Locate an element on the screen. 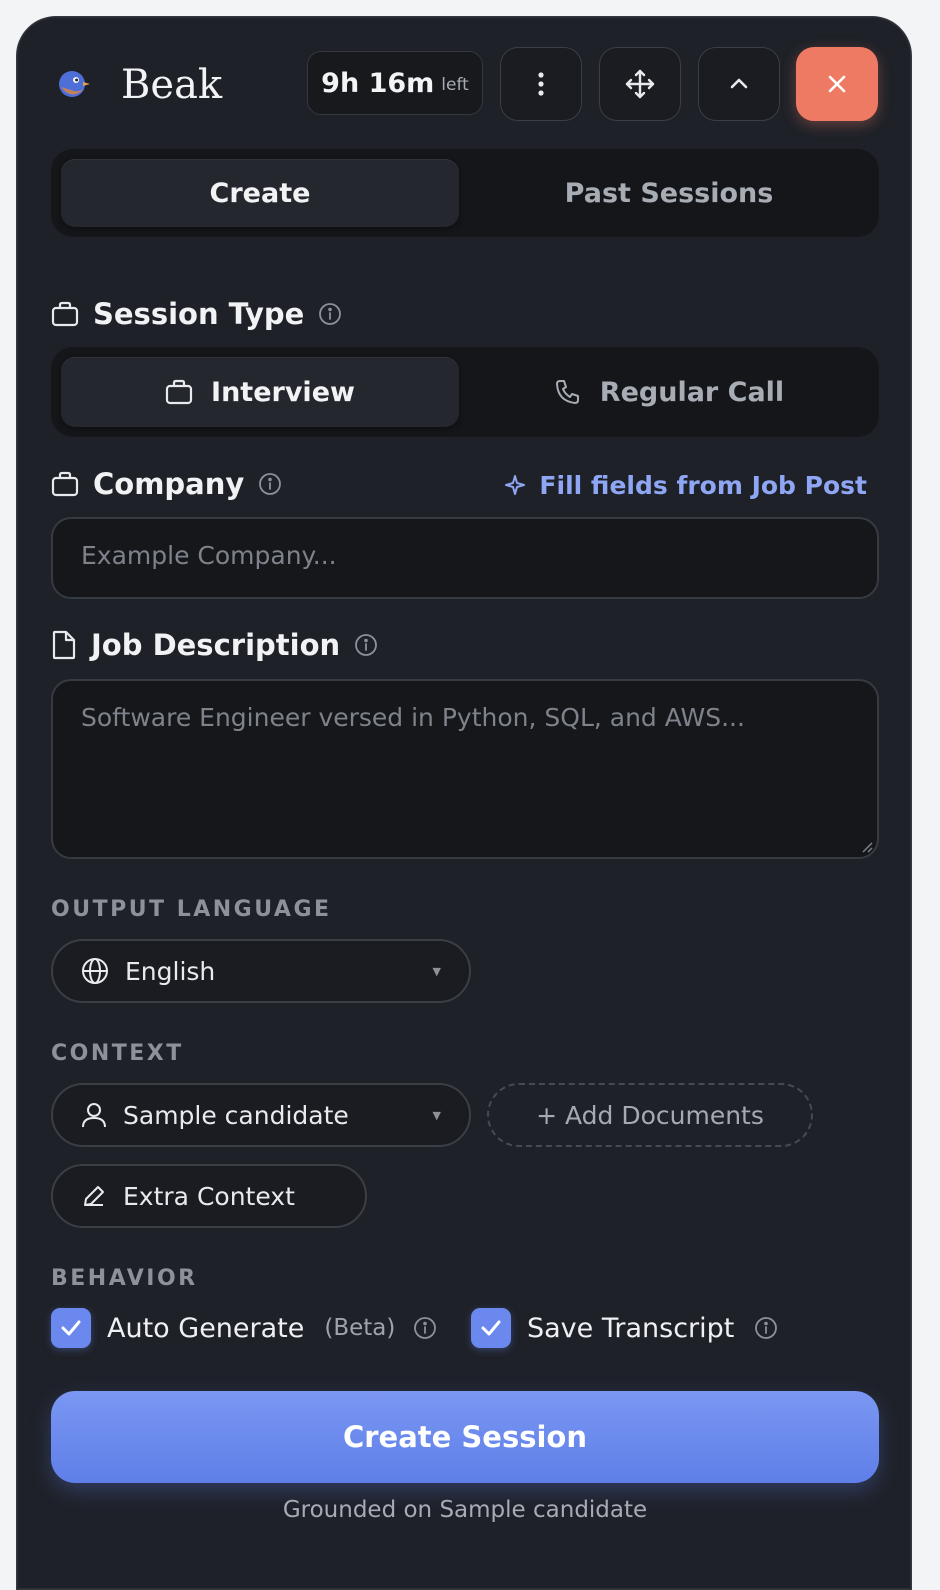 The height and width of the screenshot is (1590, 940). save-transcript-label: Save Transcript is located at coordinates (631, 1328).